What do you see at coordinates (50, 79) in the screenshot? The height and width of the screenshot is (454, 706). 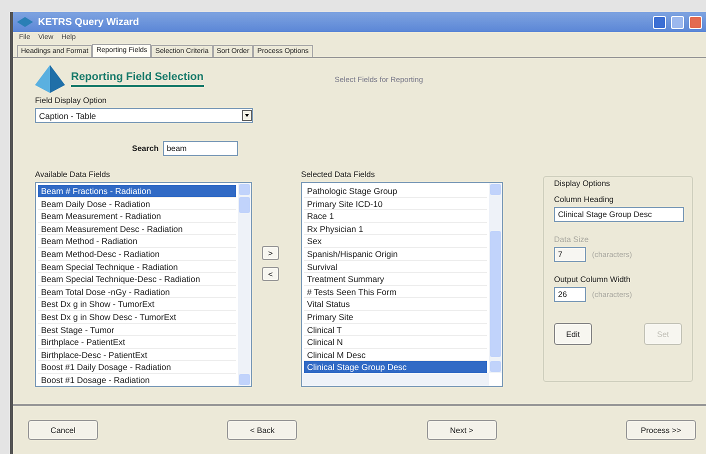 I see `pyramid-icon` at bounding box center [50, 79].